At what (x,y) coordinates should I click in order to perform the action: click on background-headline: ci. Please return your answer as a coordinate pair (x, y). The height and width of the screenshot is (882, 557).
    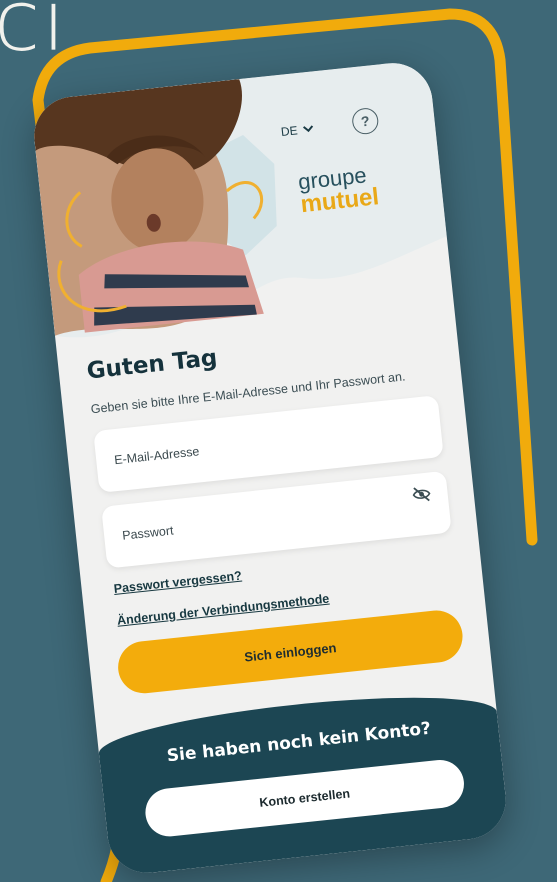
    Looking at the image, I should click on (34, 35).